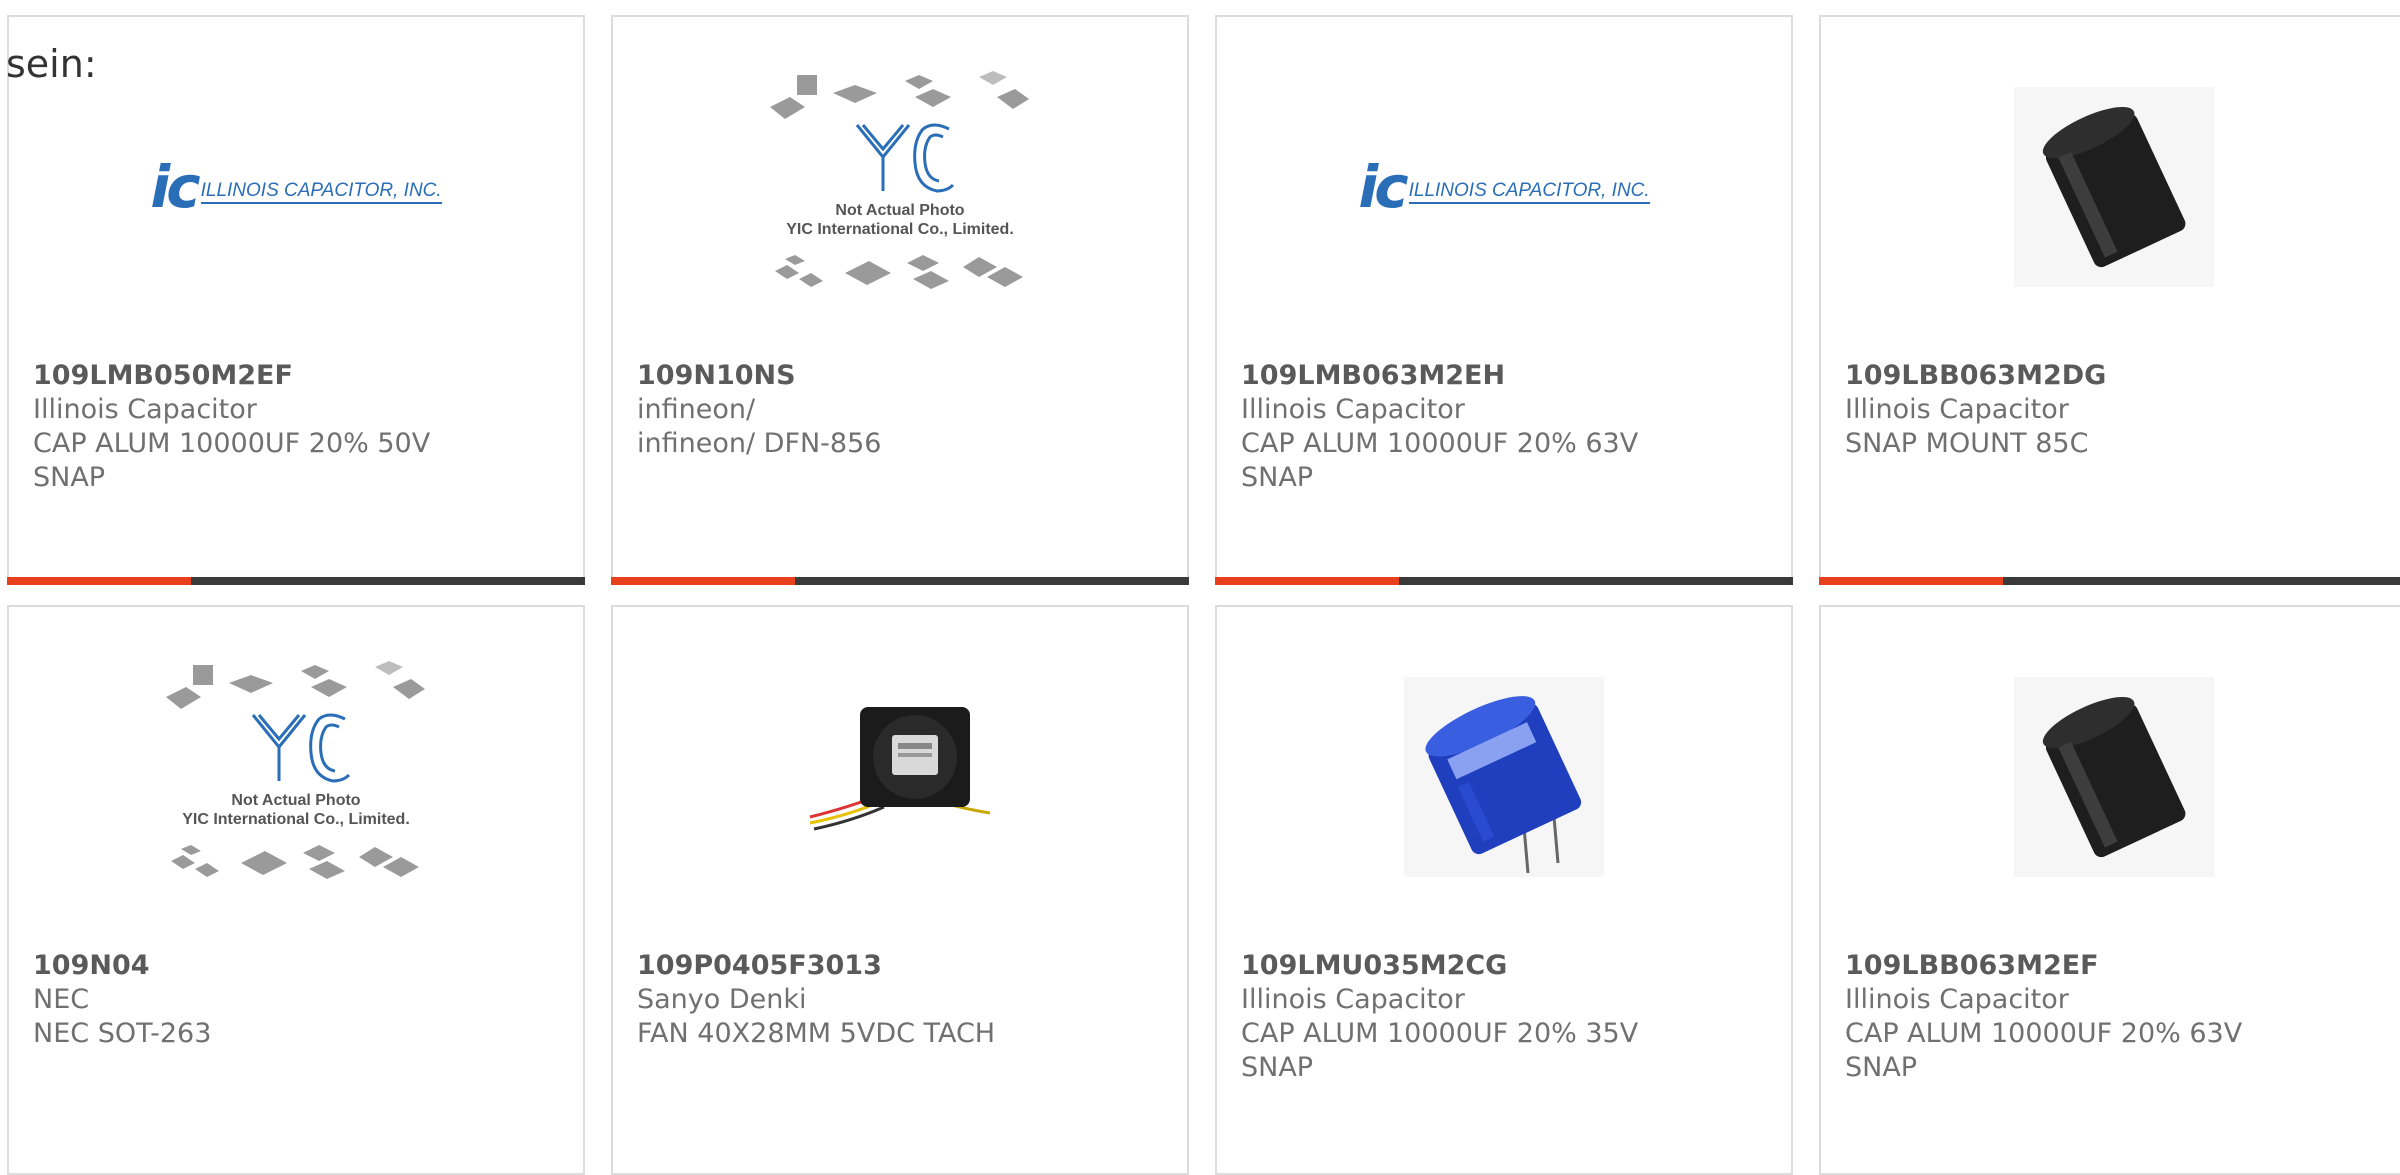 Image resolution: width=2400 pixels, height=1175 pixels. What do you see at coordinates (1506, 966) in the screenshot?
I see `part-number-link: 109LMU035M2CG` at bounding box center [1506, 966].